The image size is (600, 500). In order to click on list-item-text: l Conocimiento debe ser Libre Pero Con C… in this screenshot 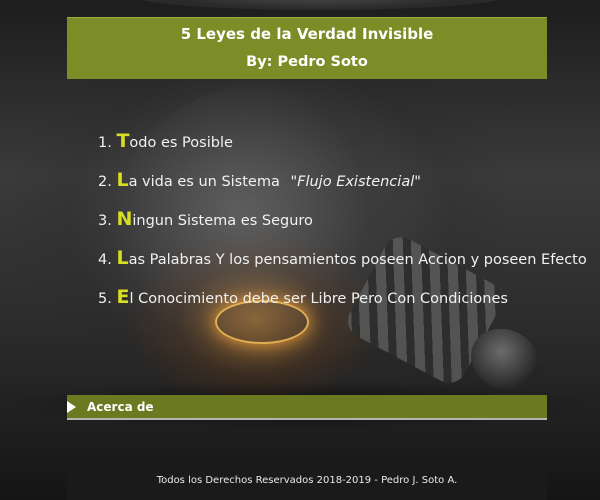, I will do `click(318, 299)`.